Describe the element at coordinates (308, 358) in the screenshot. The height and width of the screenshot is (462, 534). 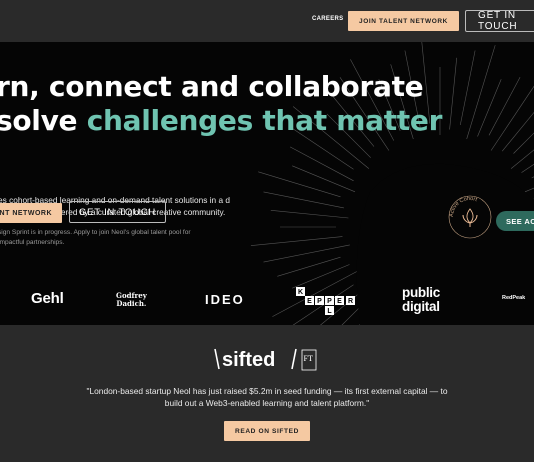
I see `ft-wordmark: FT` at that location.